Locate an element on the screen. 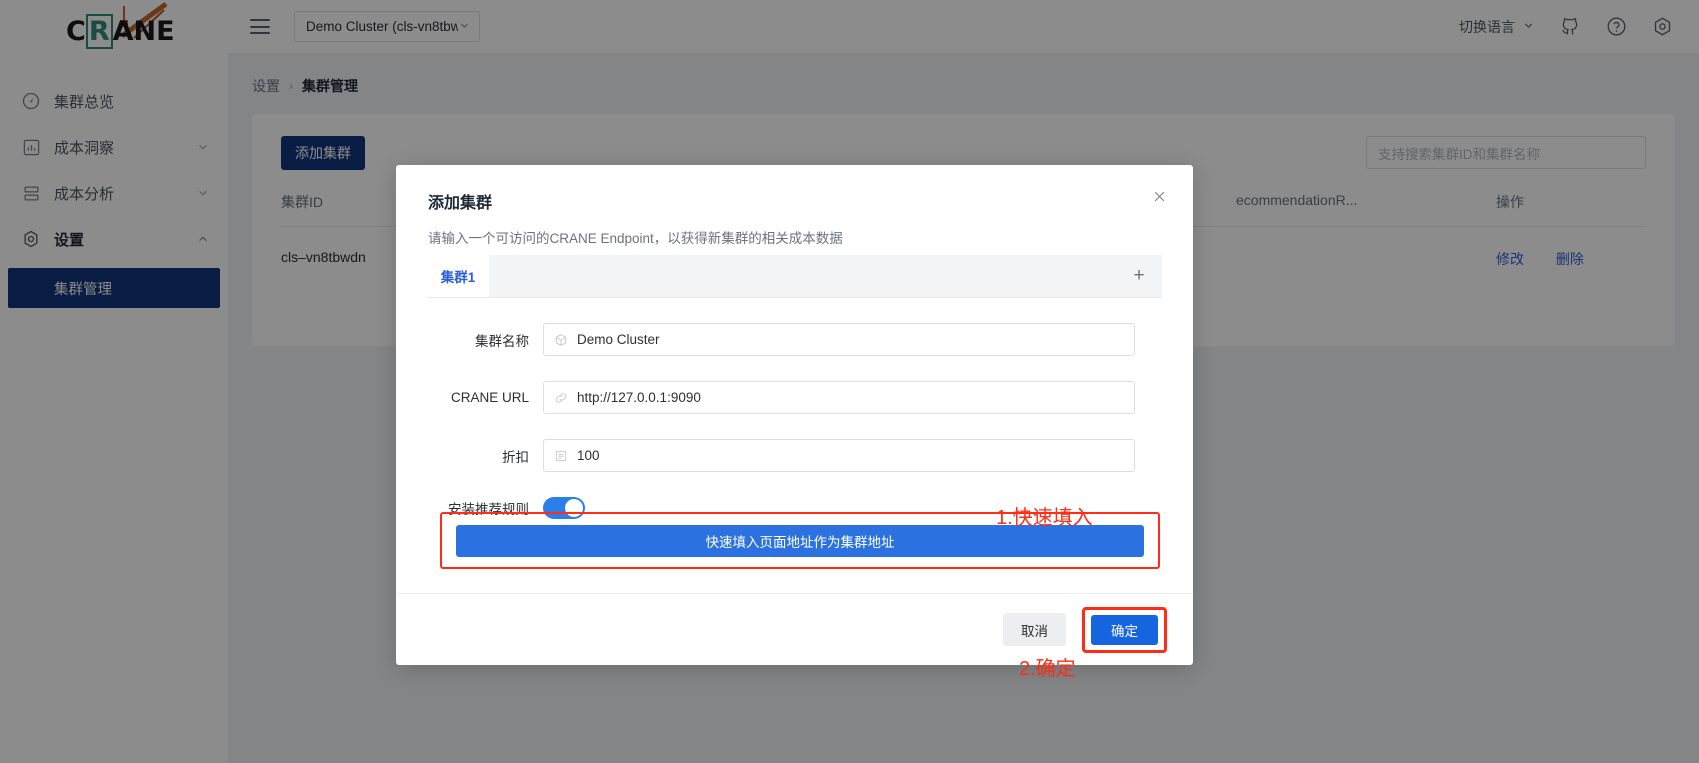  annotation-step-2: 2.确定 is located at coordinates (1047, 669).